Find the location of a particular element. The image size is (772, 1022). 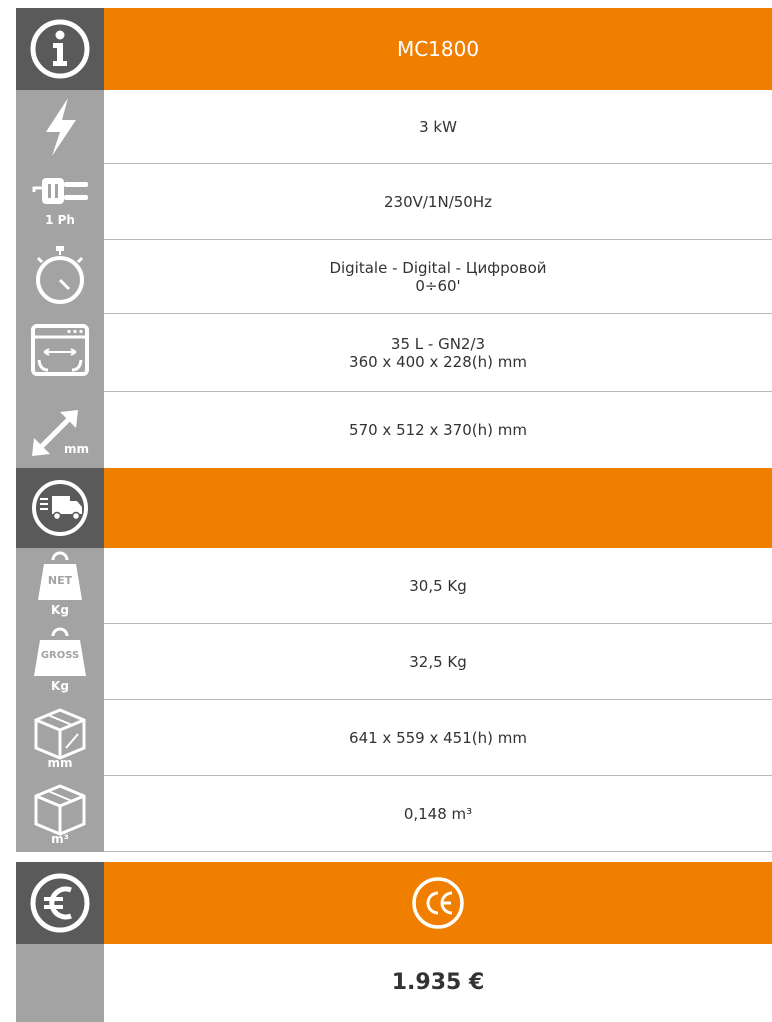

timer-type: Digitale - Digital - Цифровой is located at coordinates (438, 268).